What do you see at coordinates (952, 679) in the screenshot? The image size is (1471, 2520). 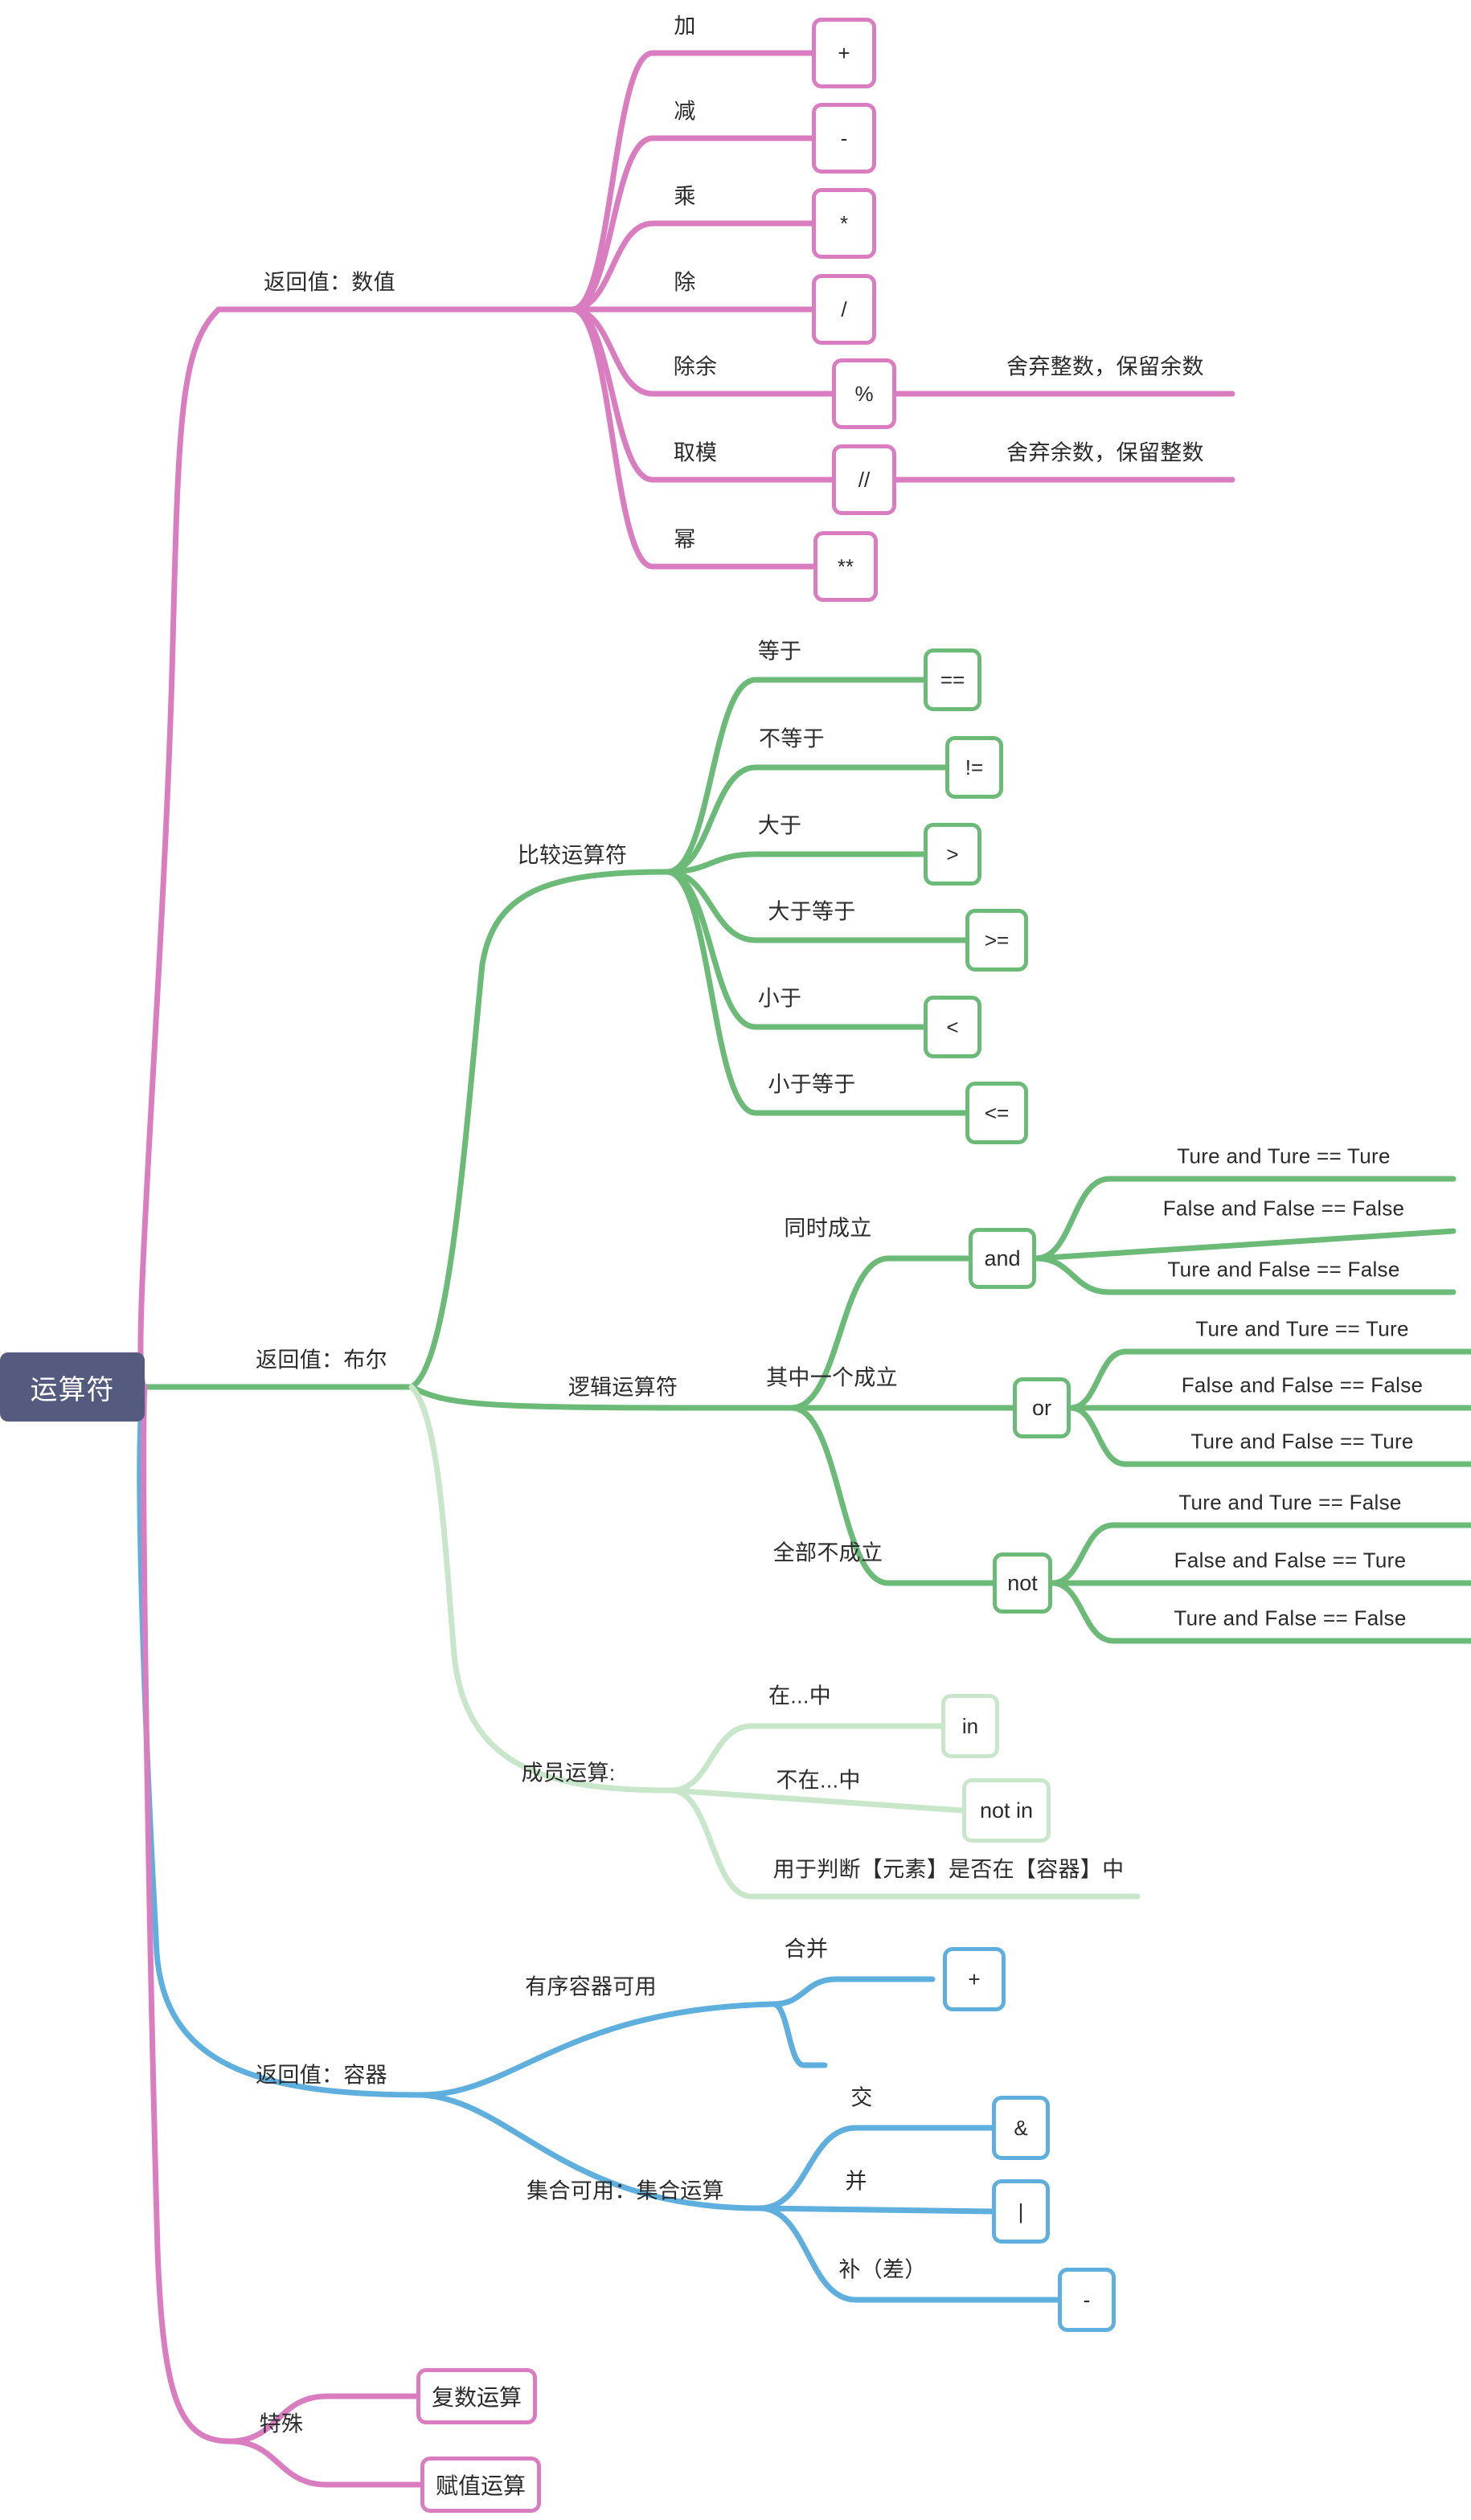 I see `operator-box-equal: ==` at bounding box center [952, 679].